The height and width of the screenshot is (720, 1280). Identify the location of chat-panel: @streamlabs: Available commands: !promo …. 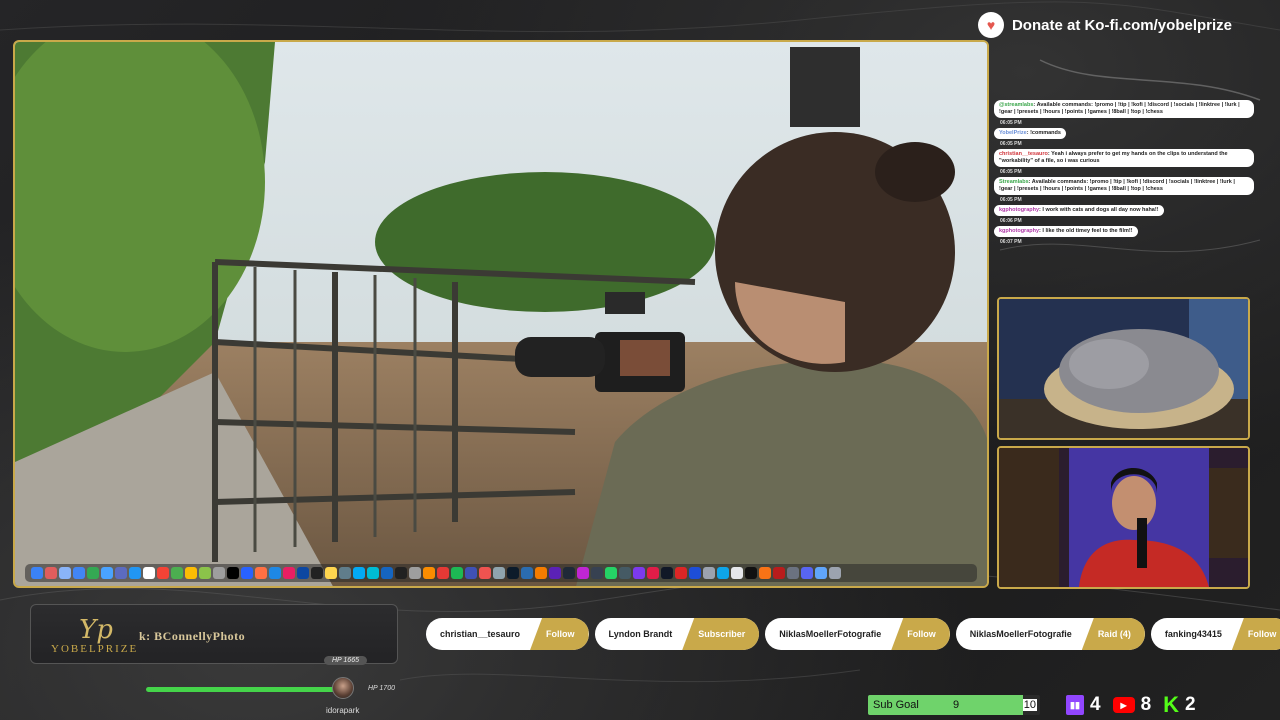
(1126, 195).